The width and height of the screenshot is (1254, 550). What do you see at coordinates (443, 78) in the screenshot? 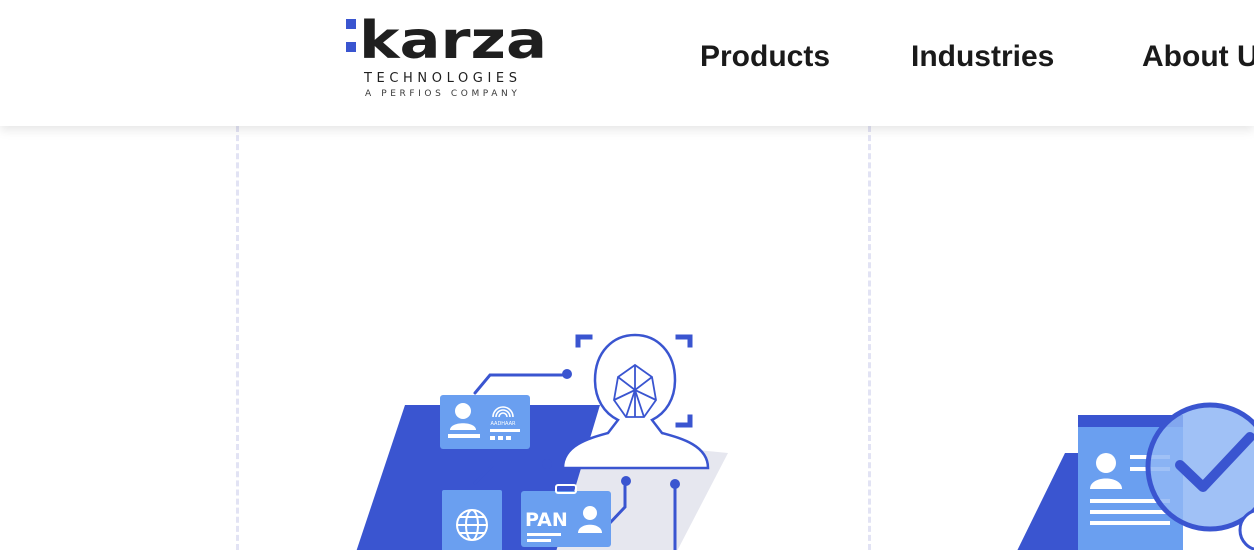
I see `logo-tagline-technologies: TECHNOLOGIES` at bounding box center [443, 78].